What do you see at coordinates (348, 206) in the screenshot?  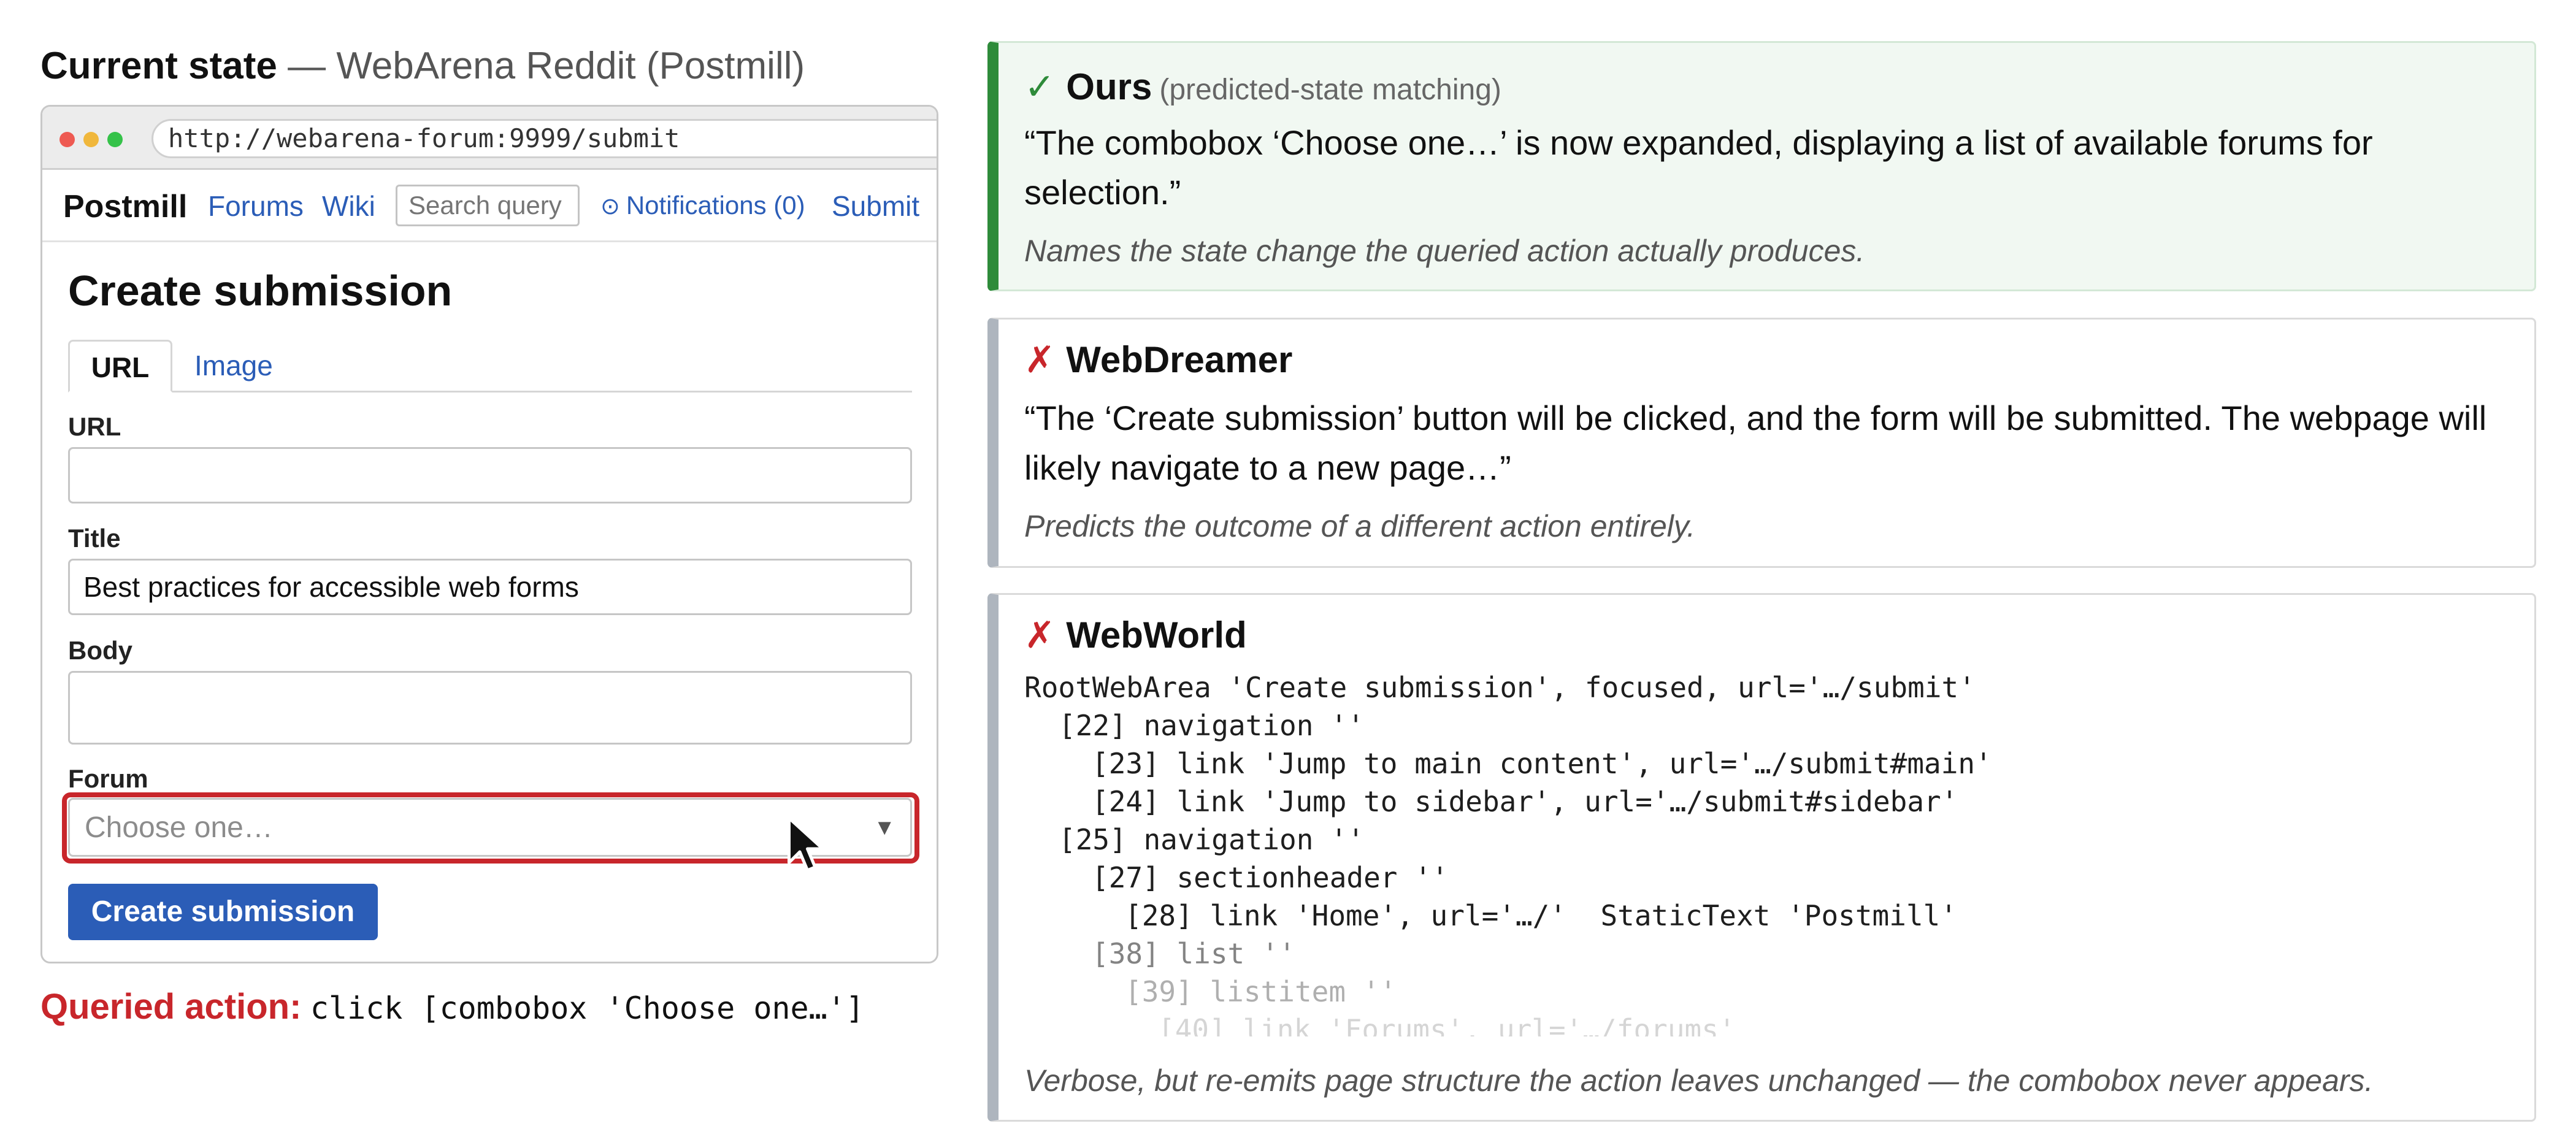 I see `nav-wiki-link: Wiki` at bounding box center [348, 206].